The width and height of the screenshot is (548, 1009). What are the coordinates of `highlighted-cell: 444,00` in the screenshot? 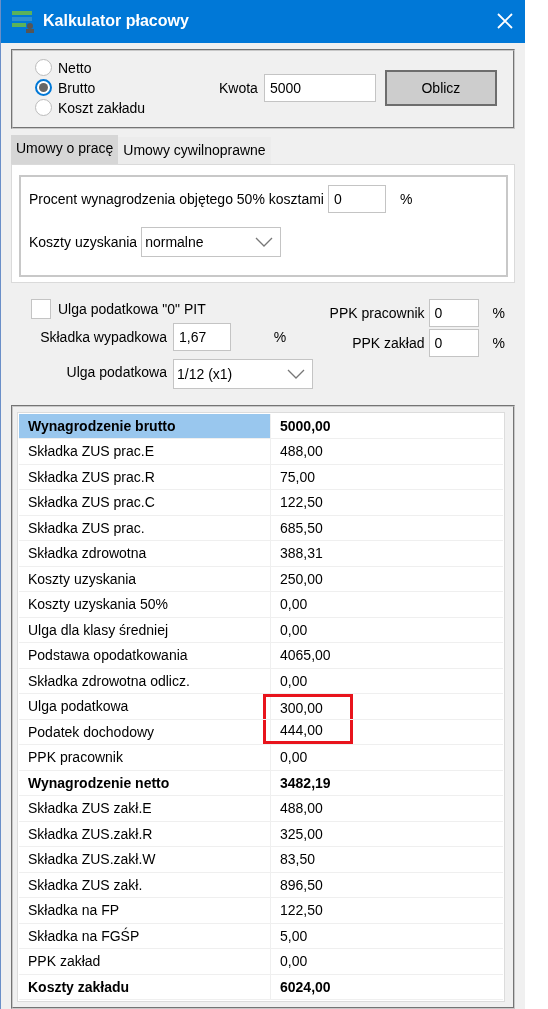 It's located at (308, 731).